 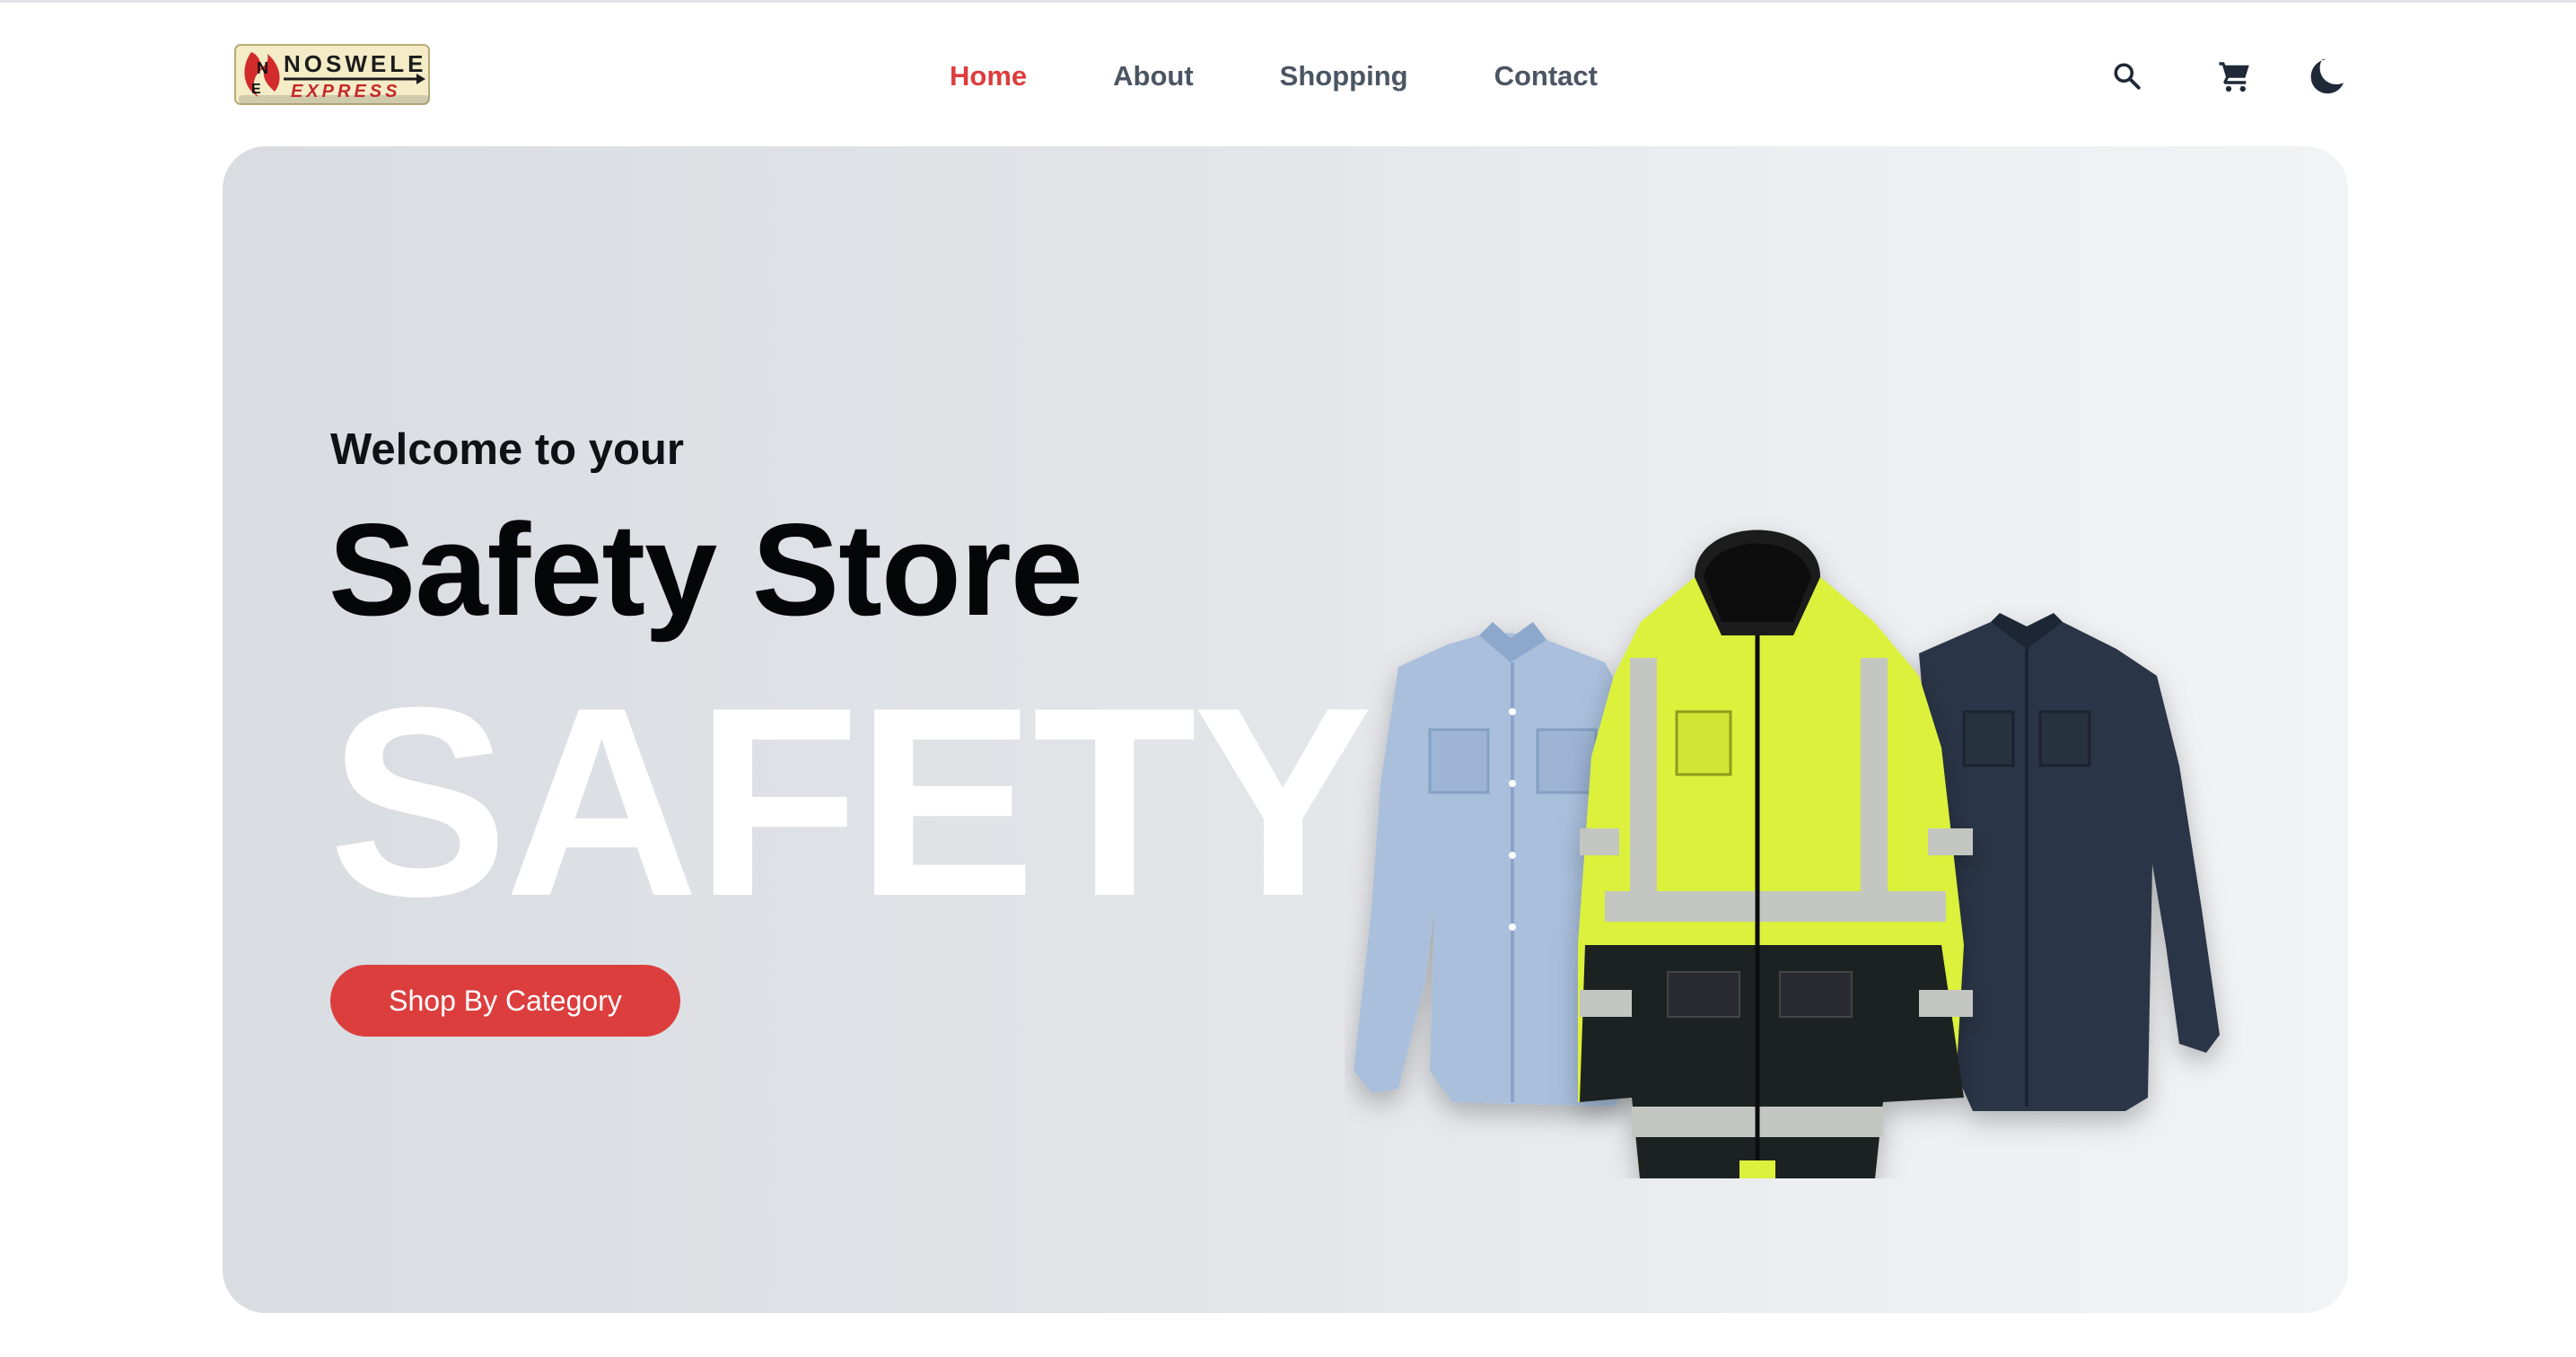 I want to click on svg-text: EXPRESS, so click(x=345, y=91).